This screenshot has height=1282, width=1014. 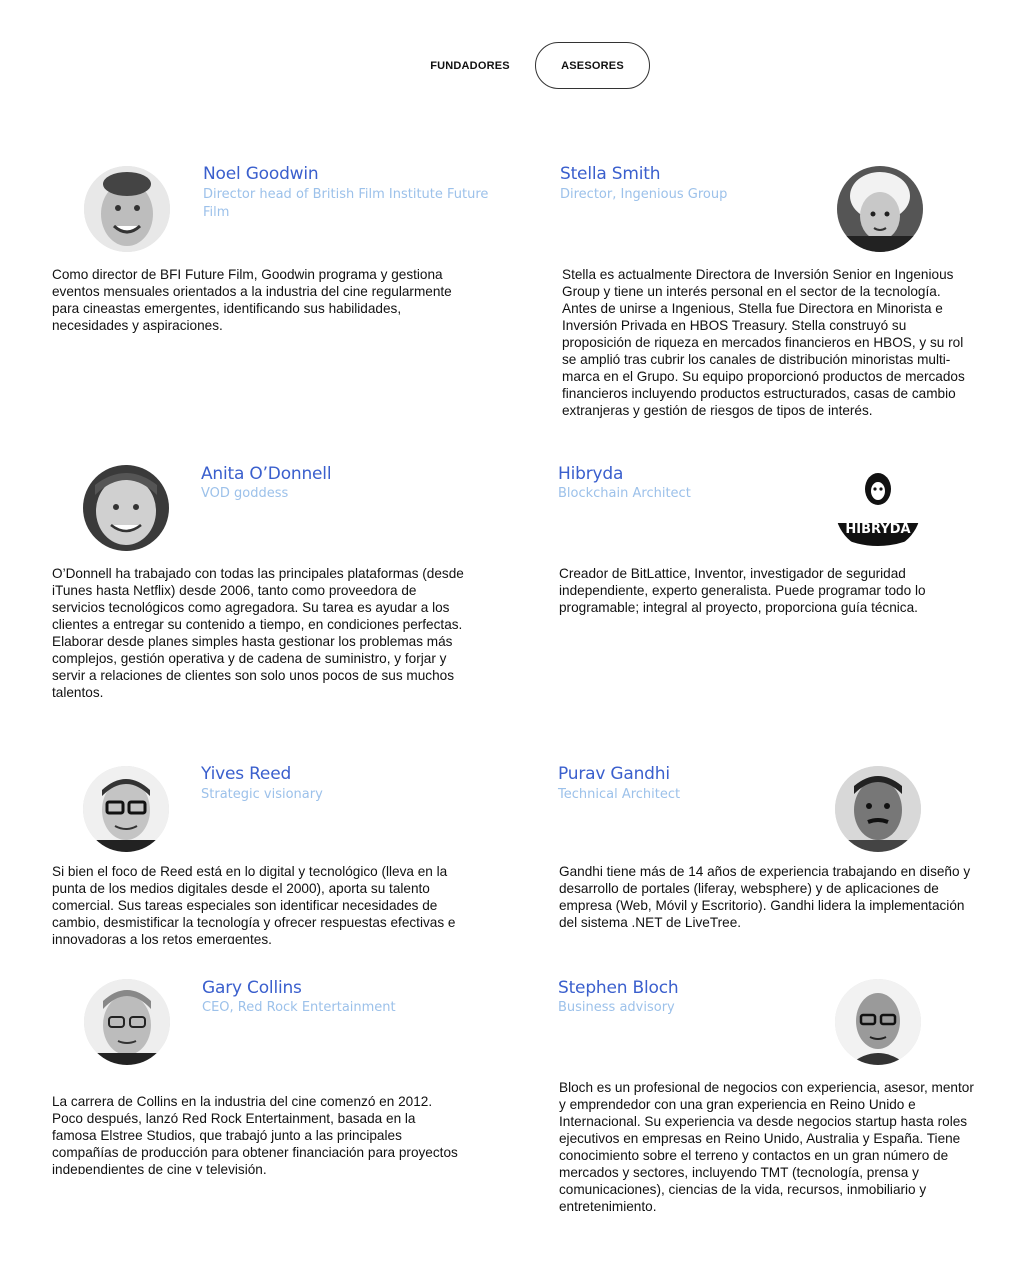 What do you see at coordinates (878, 809) in the screenshot?
I see `avatar-purav-gandhi` at bounding box center [878, 809].